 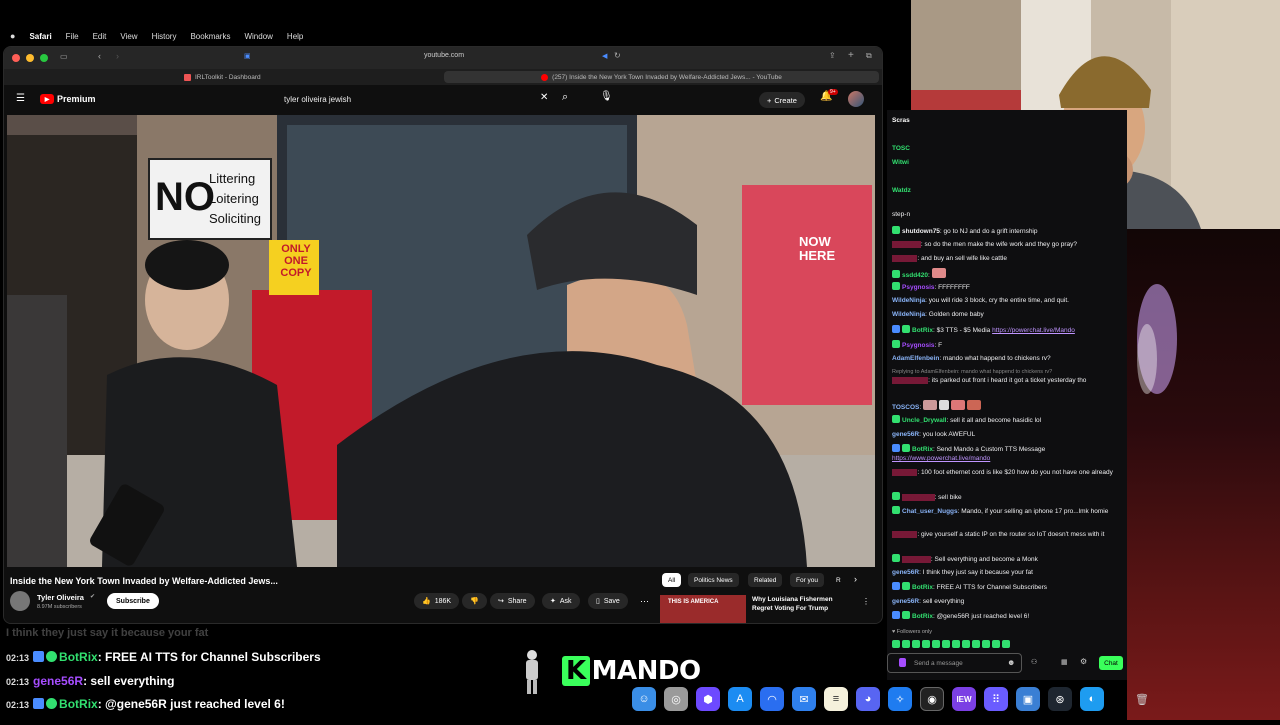 I want to click on safari-icon: ✧, so click(x=900, y=699).